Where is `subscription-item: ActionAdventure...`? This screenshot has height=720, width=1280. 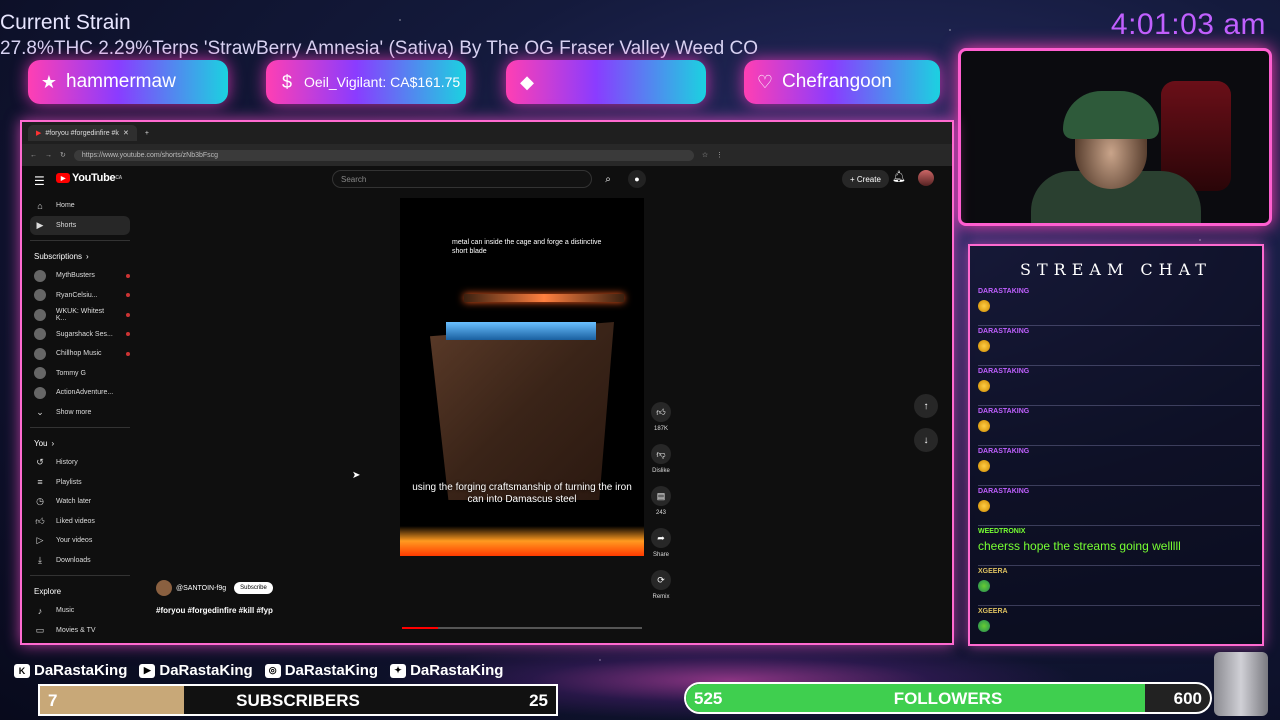 subscription-item: ActionAdventure... is located at coordinates (80, 393).